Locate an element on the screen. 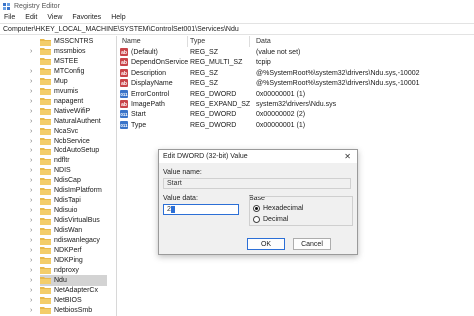  value-data: 0x00000002 (2) is located at coordinates (281, 115).